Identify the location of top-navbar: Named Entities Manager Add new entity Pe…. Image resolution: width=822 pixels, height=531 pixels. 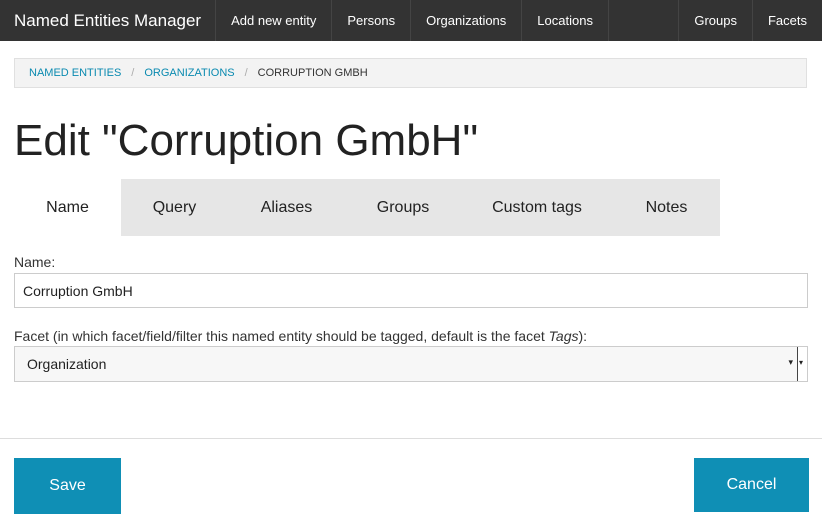
(411, 20).